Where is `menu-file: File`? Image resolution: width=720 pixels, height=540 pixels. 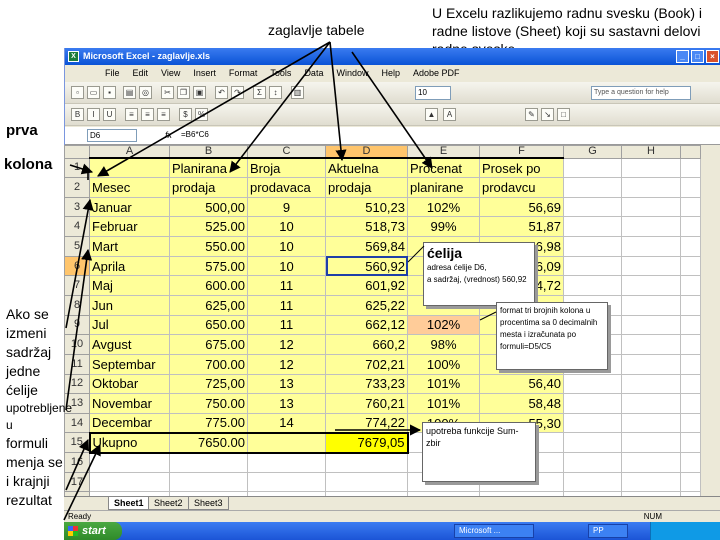 menu-file: File is located at coordinates (112, 75).